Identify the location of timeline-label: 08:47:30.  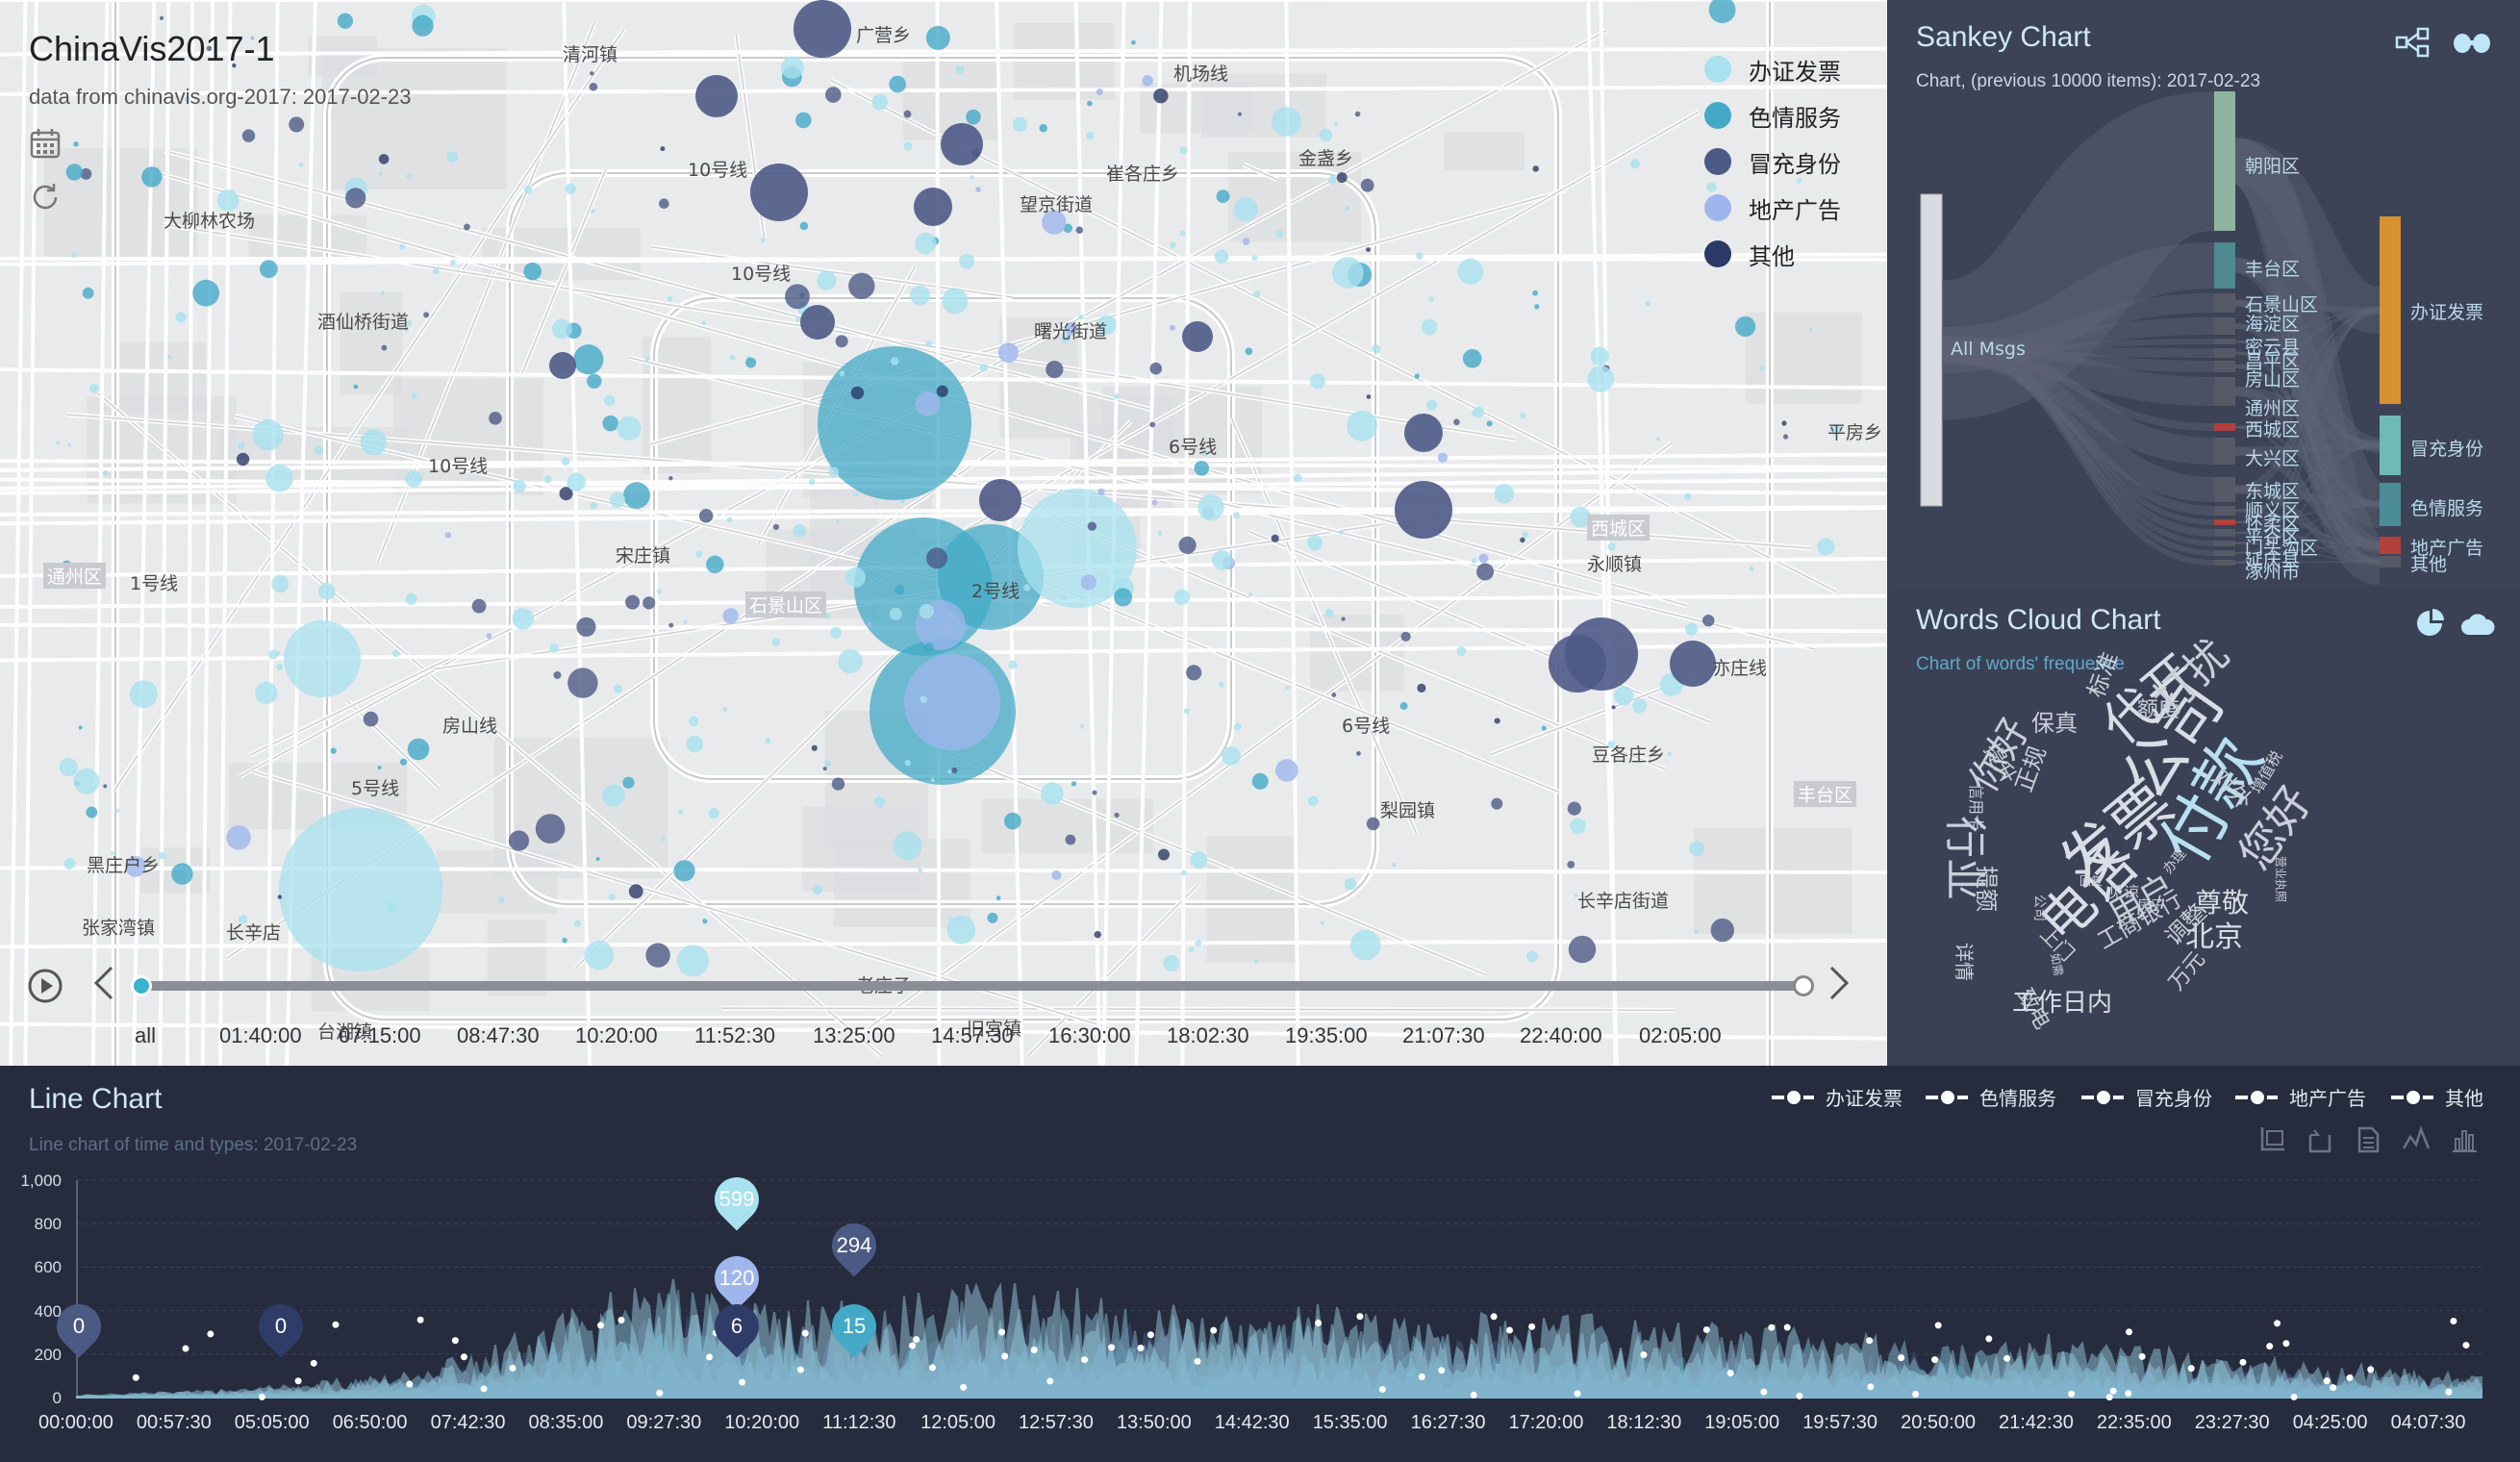
(498, 1036).